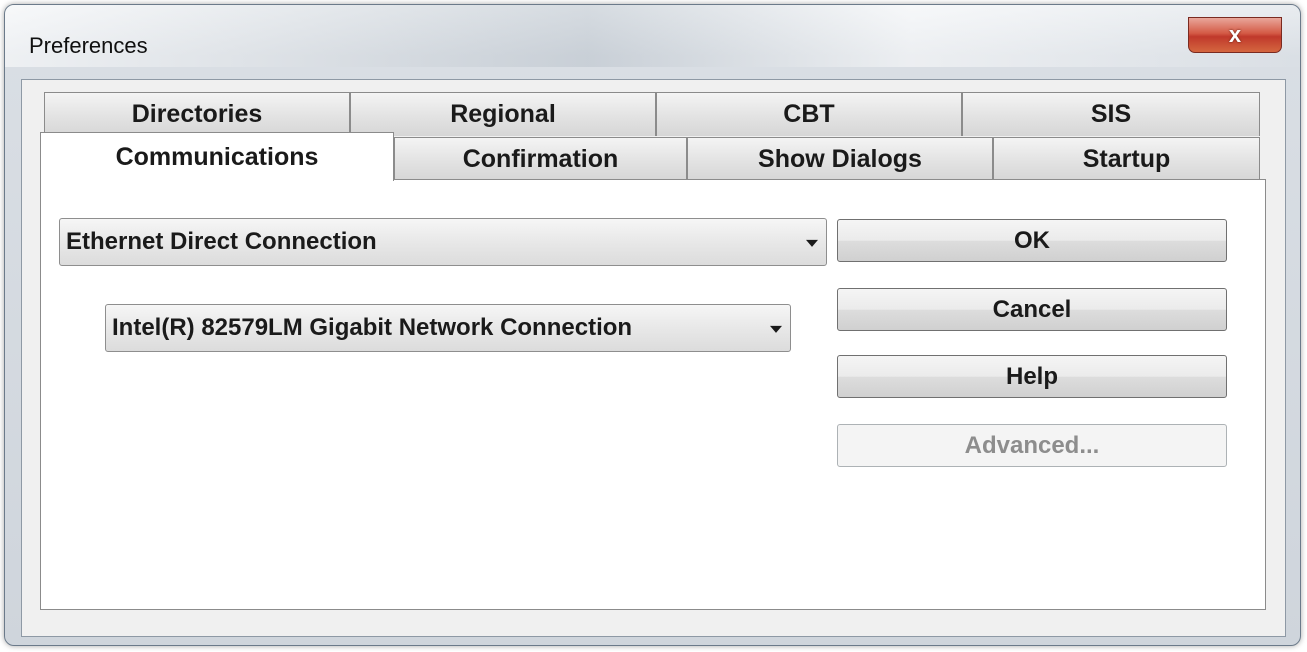 This screenshot has width=1307, height=652. Describe the element at coordinates (88, 45) in the screenshot. I see `window-title: Preferences` at that location.